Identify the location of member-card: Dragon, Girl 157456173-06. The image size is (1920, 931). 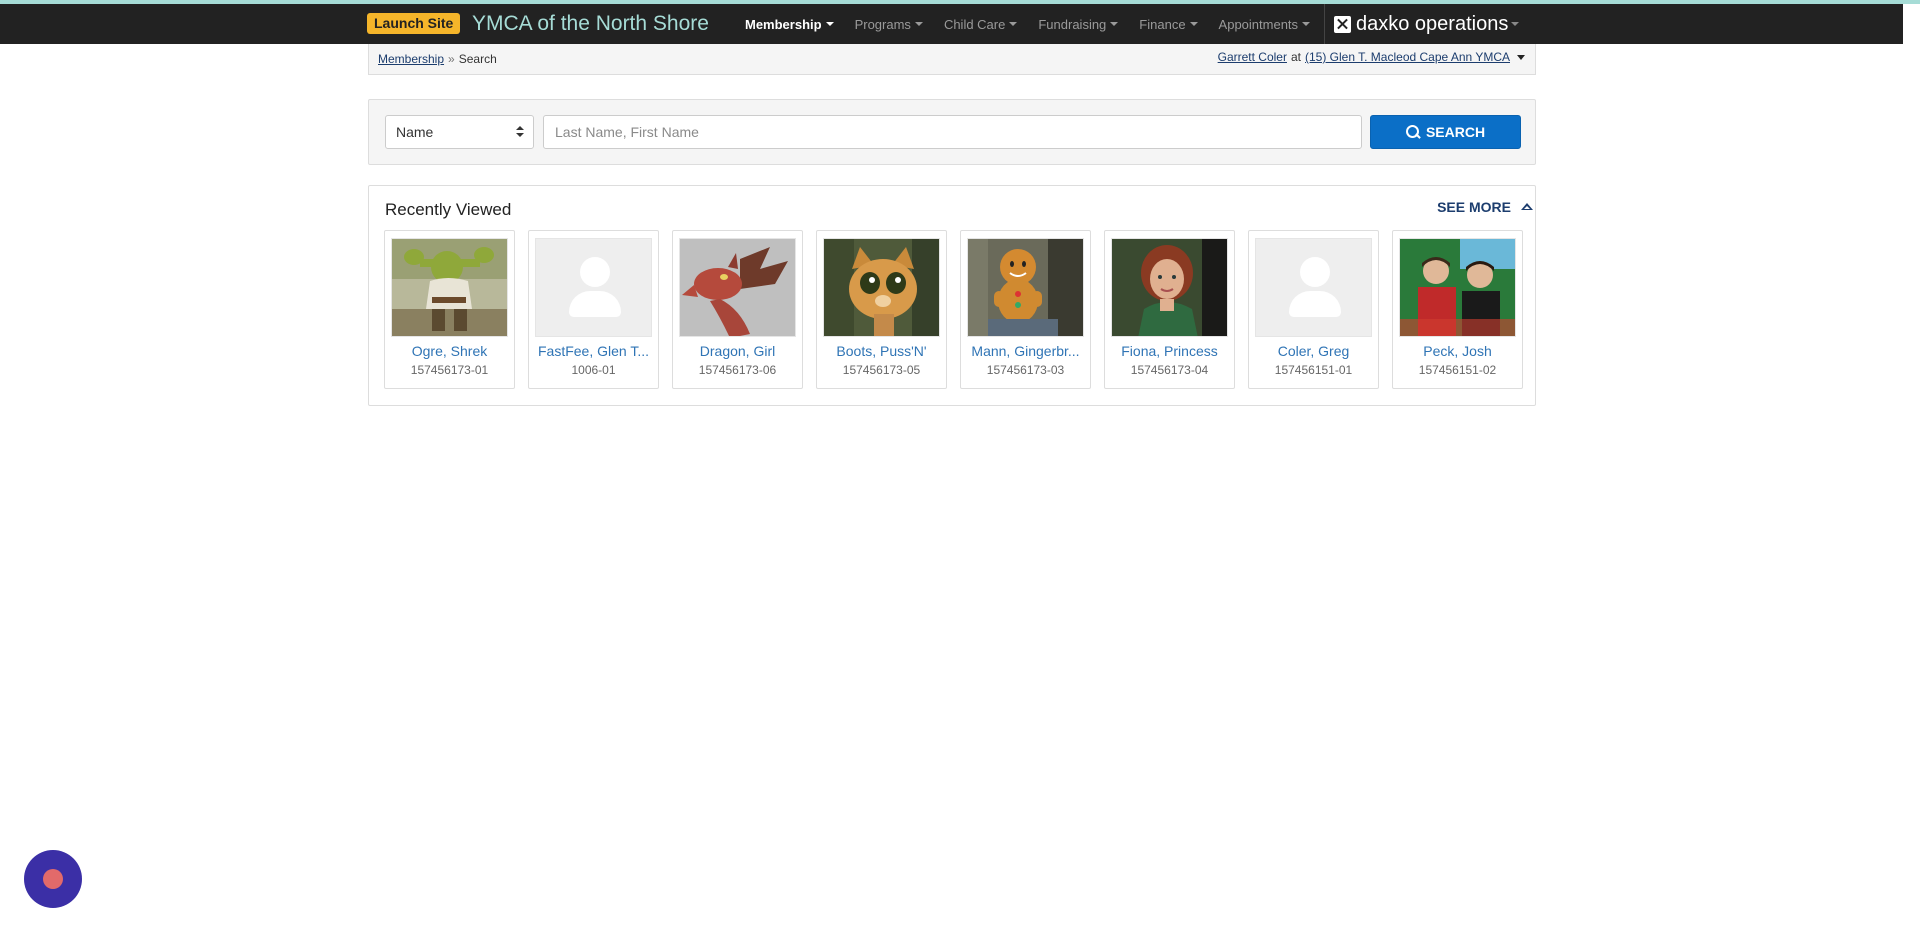
(737, 309).